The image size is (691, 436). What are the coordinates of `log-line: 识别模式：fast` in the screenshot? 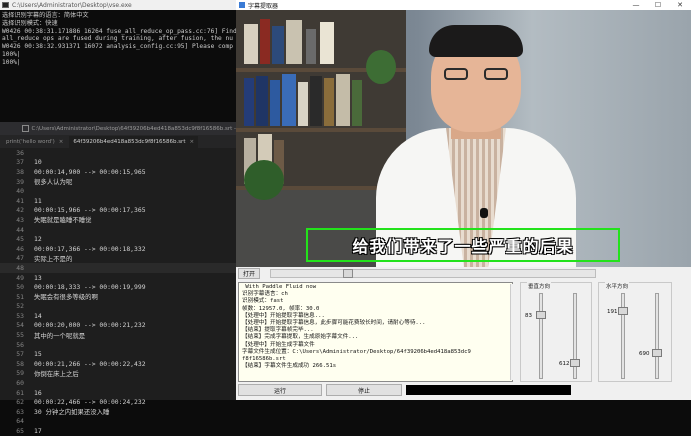 It's located at (263, 301).